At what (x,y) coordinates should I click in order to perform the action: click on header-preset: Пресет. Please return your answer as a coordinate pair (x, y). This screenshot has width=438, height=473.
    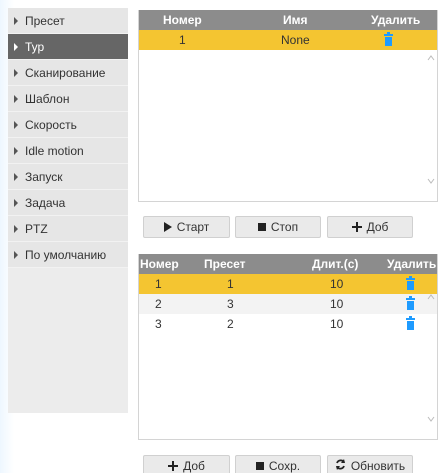
    Looking at the image, I should click on (225, 264).